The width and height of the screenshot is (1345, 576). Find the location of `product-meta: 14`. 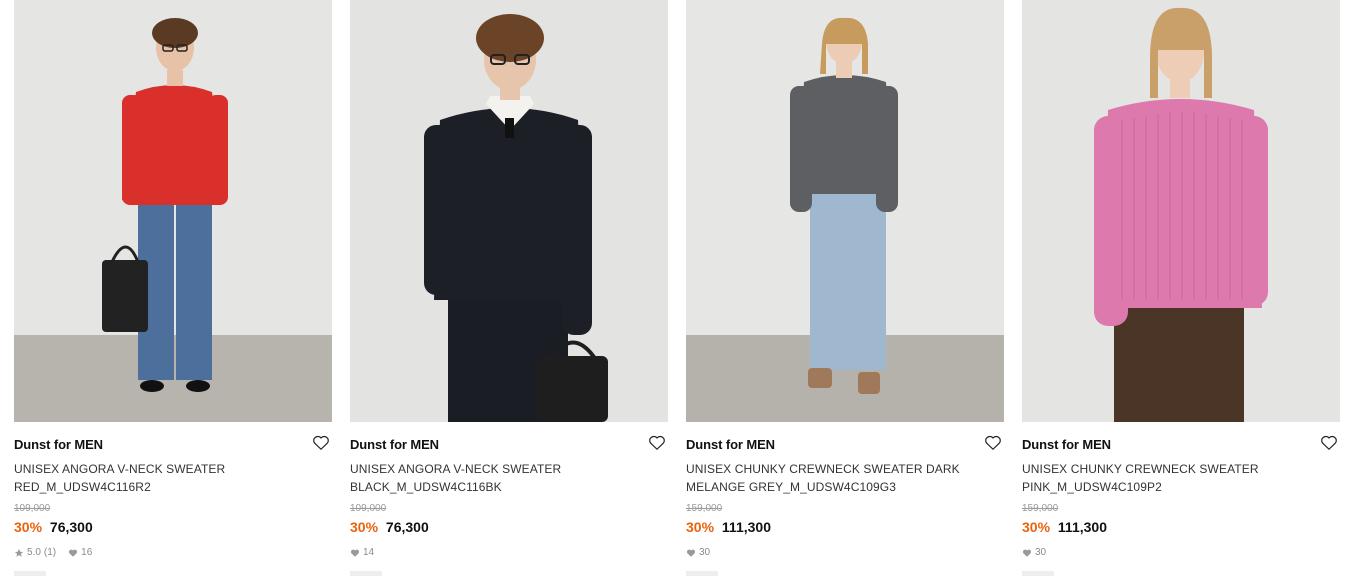

product-meta: 14 is located at coordinates (362, 552).